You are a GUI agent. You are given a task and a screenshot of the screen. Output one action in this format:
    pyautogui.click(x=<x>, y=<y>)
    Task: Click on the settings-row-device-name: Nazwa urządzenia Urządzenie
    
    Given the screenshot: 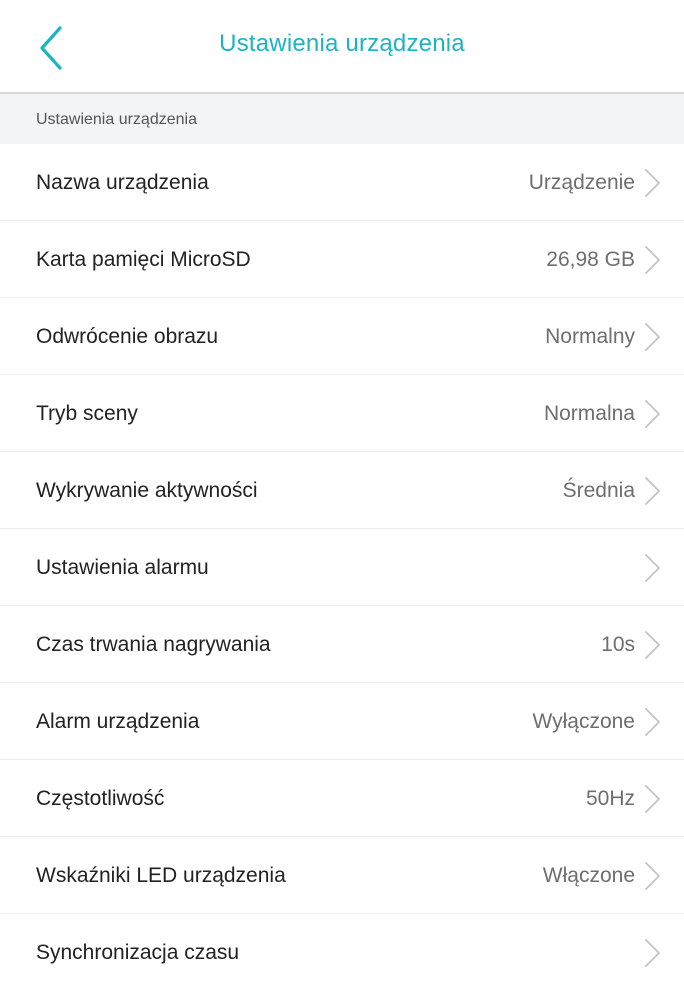 What is the action you would take?
    pyautogui.click(x=342, y=182)
    